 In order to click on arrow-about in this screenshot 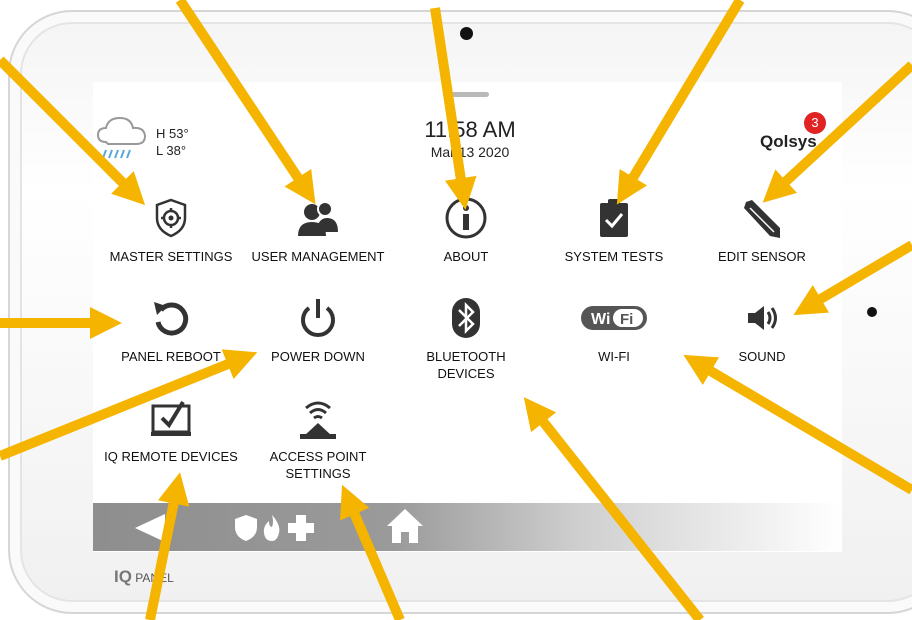, I will do `click(453, 108)`.